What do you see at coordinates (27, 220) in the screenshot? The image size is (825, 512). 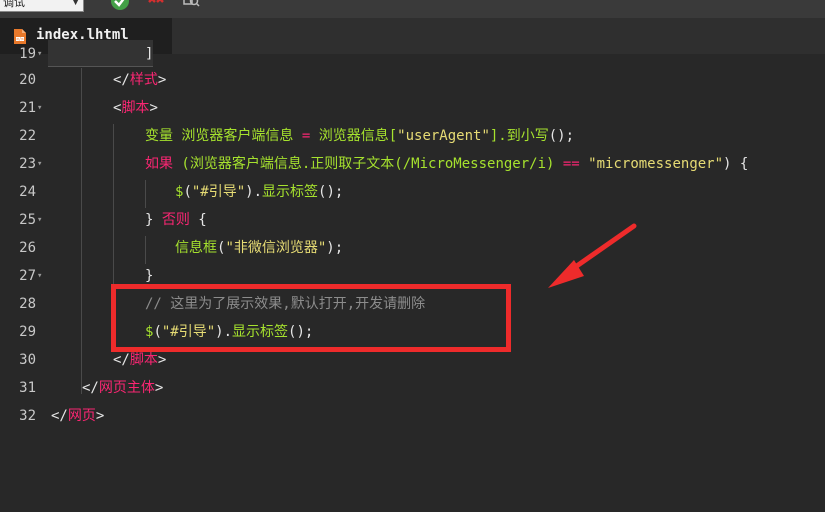 I see `line-number: 25` at bounding box center [27, 220].